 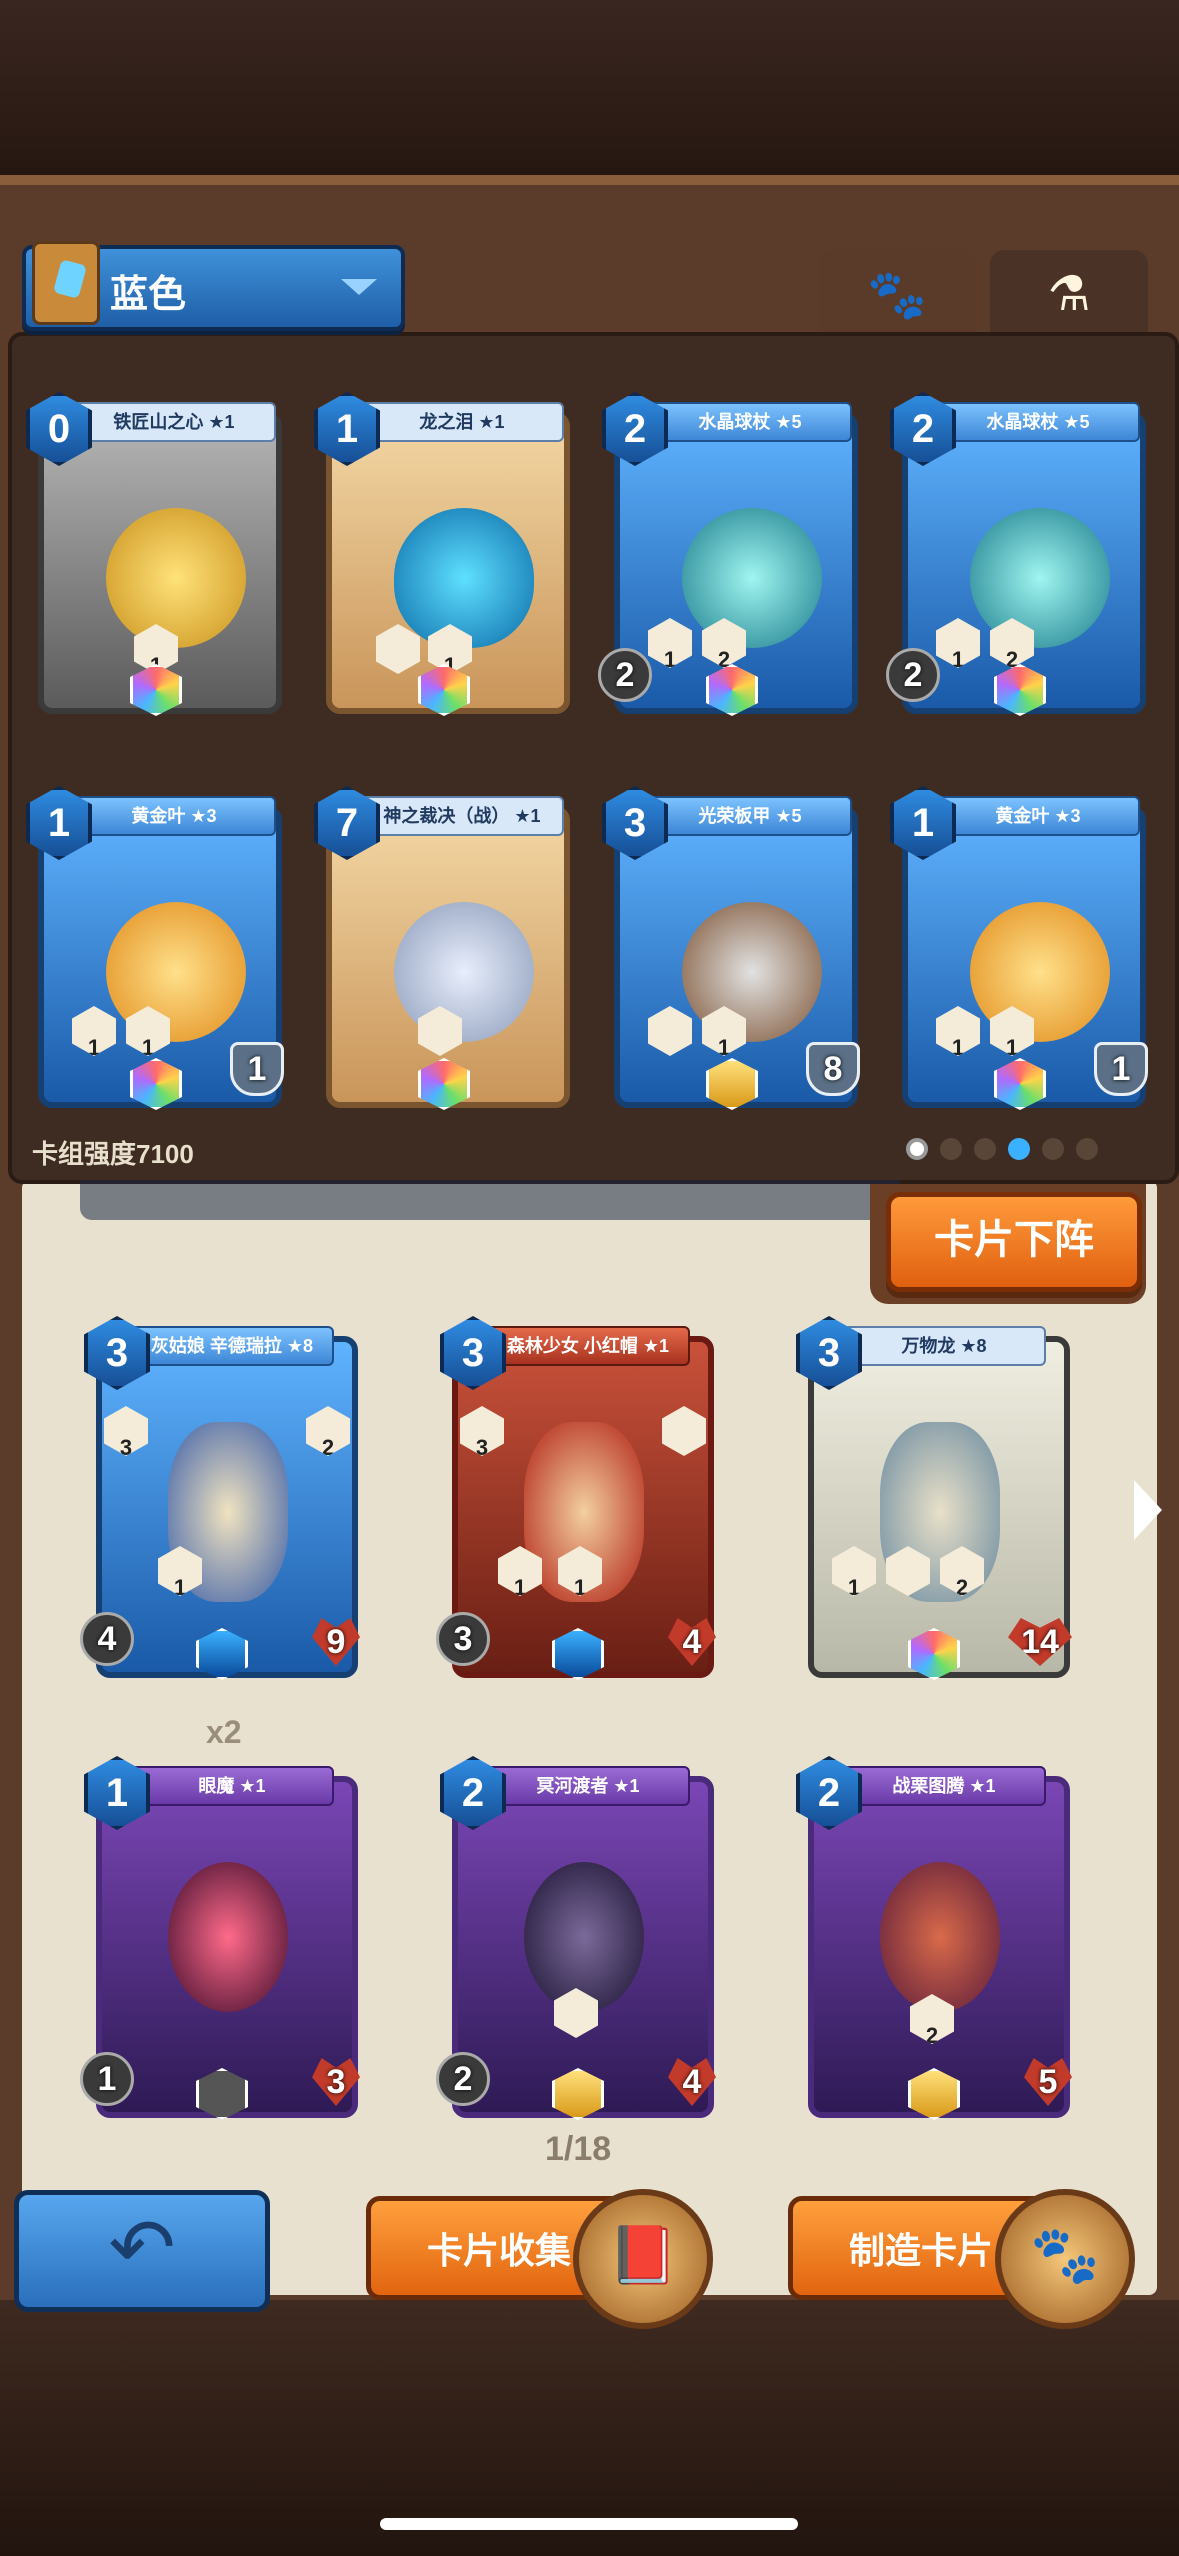 I want to click on paw-icon: 🐾, so click(x=897, y=295).